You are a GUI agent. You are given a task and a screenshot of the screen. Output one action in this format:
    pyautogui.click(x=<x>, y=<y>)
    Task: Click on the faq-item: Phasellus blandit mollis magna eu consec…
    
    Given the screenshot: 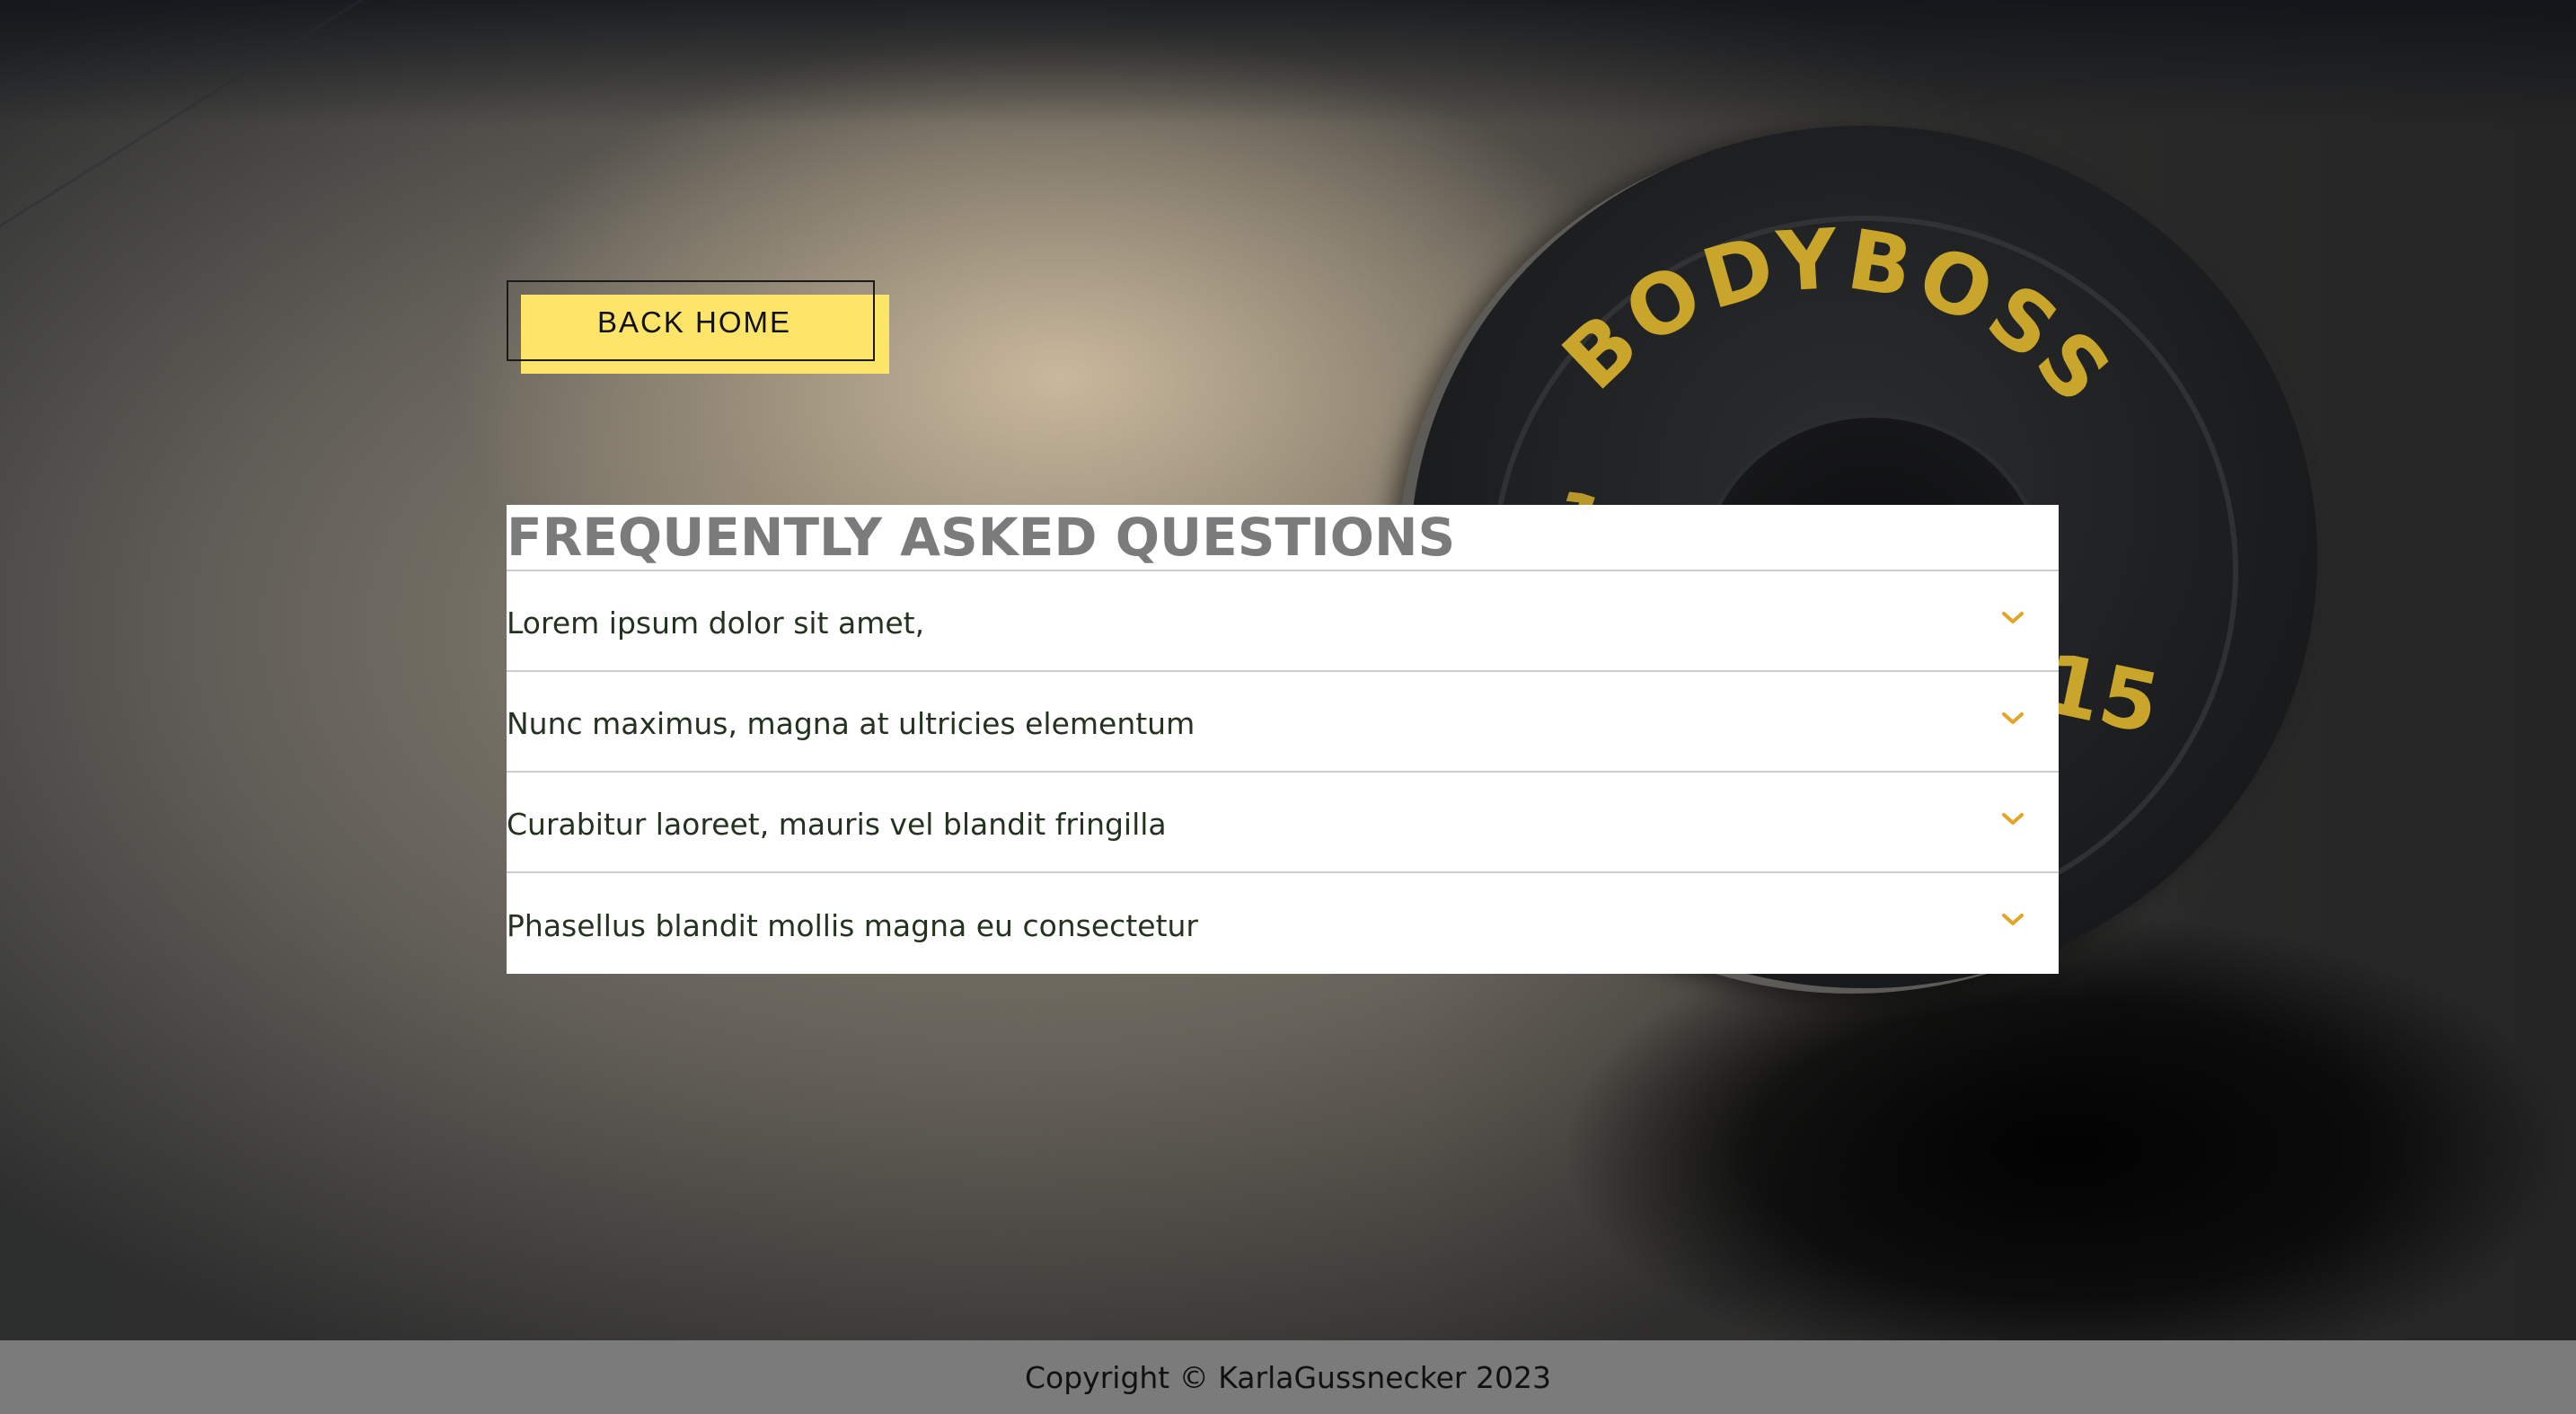 What is the action you would take?
    pyautogui.click(x=1283, y=923)
    